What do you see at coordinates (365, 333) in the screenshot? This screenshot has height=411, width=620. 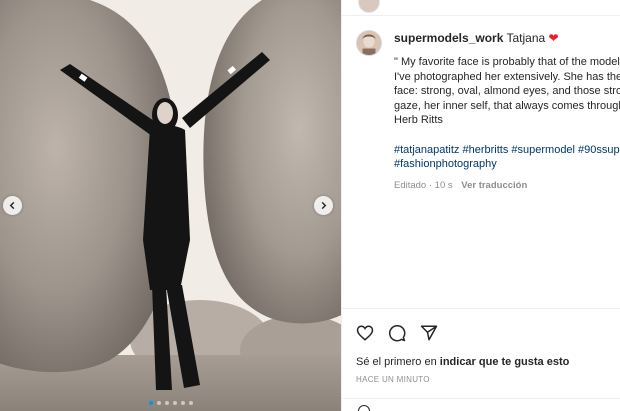 I see `heart-outline-icon` at bounding box center [365, 333].